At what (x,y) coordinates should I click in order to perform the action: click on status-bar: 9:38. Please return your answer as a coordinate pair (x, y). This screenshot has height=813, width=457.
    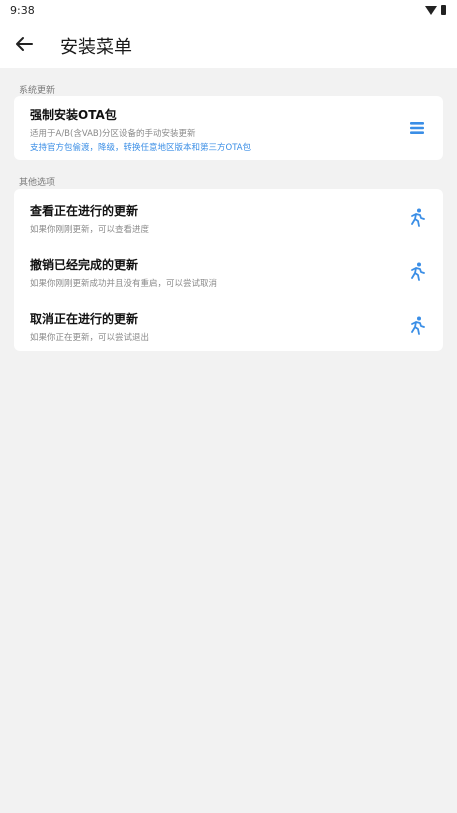
    Looking at the image, I should click on (228, 11).